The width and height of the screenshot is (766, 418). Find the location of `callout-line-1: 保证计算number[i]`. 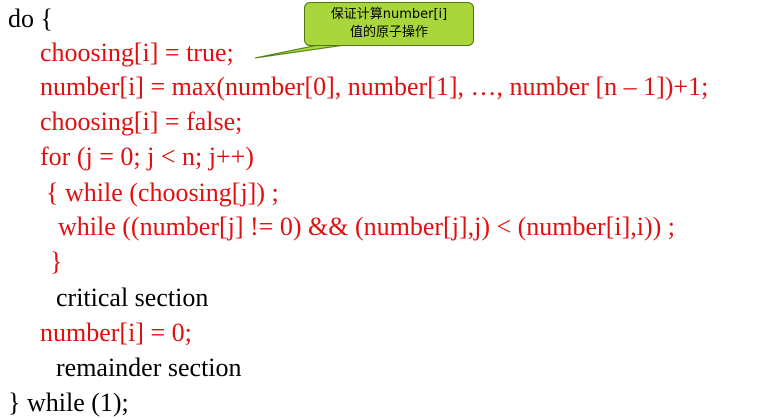

callout-line-1: 保证计算number[i] is located at coordinates (389, 14).